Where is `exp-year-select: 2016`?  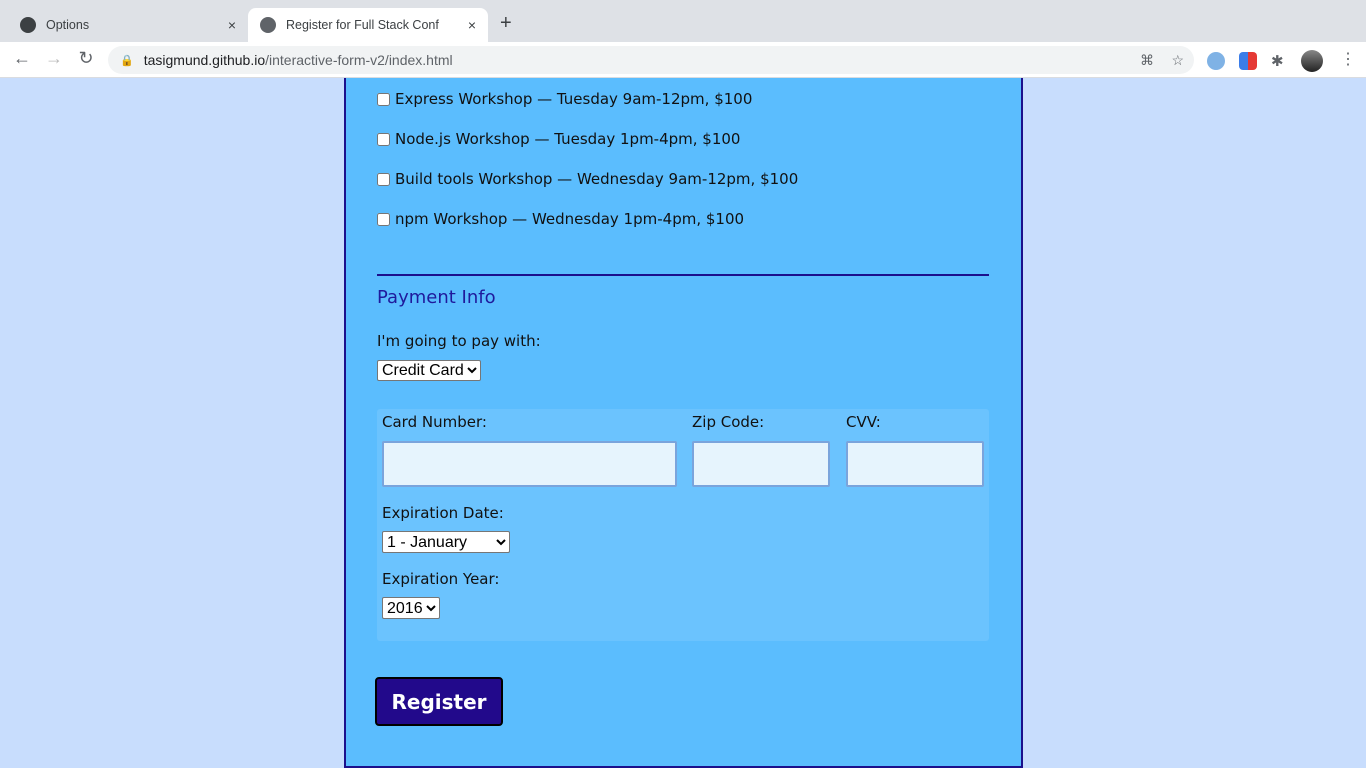
exp-year-select: 2016 is located at coordinates (411, 608).